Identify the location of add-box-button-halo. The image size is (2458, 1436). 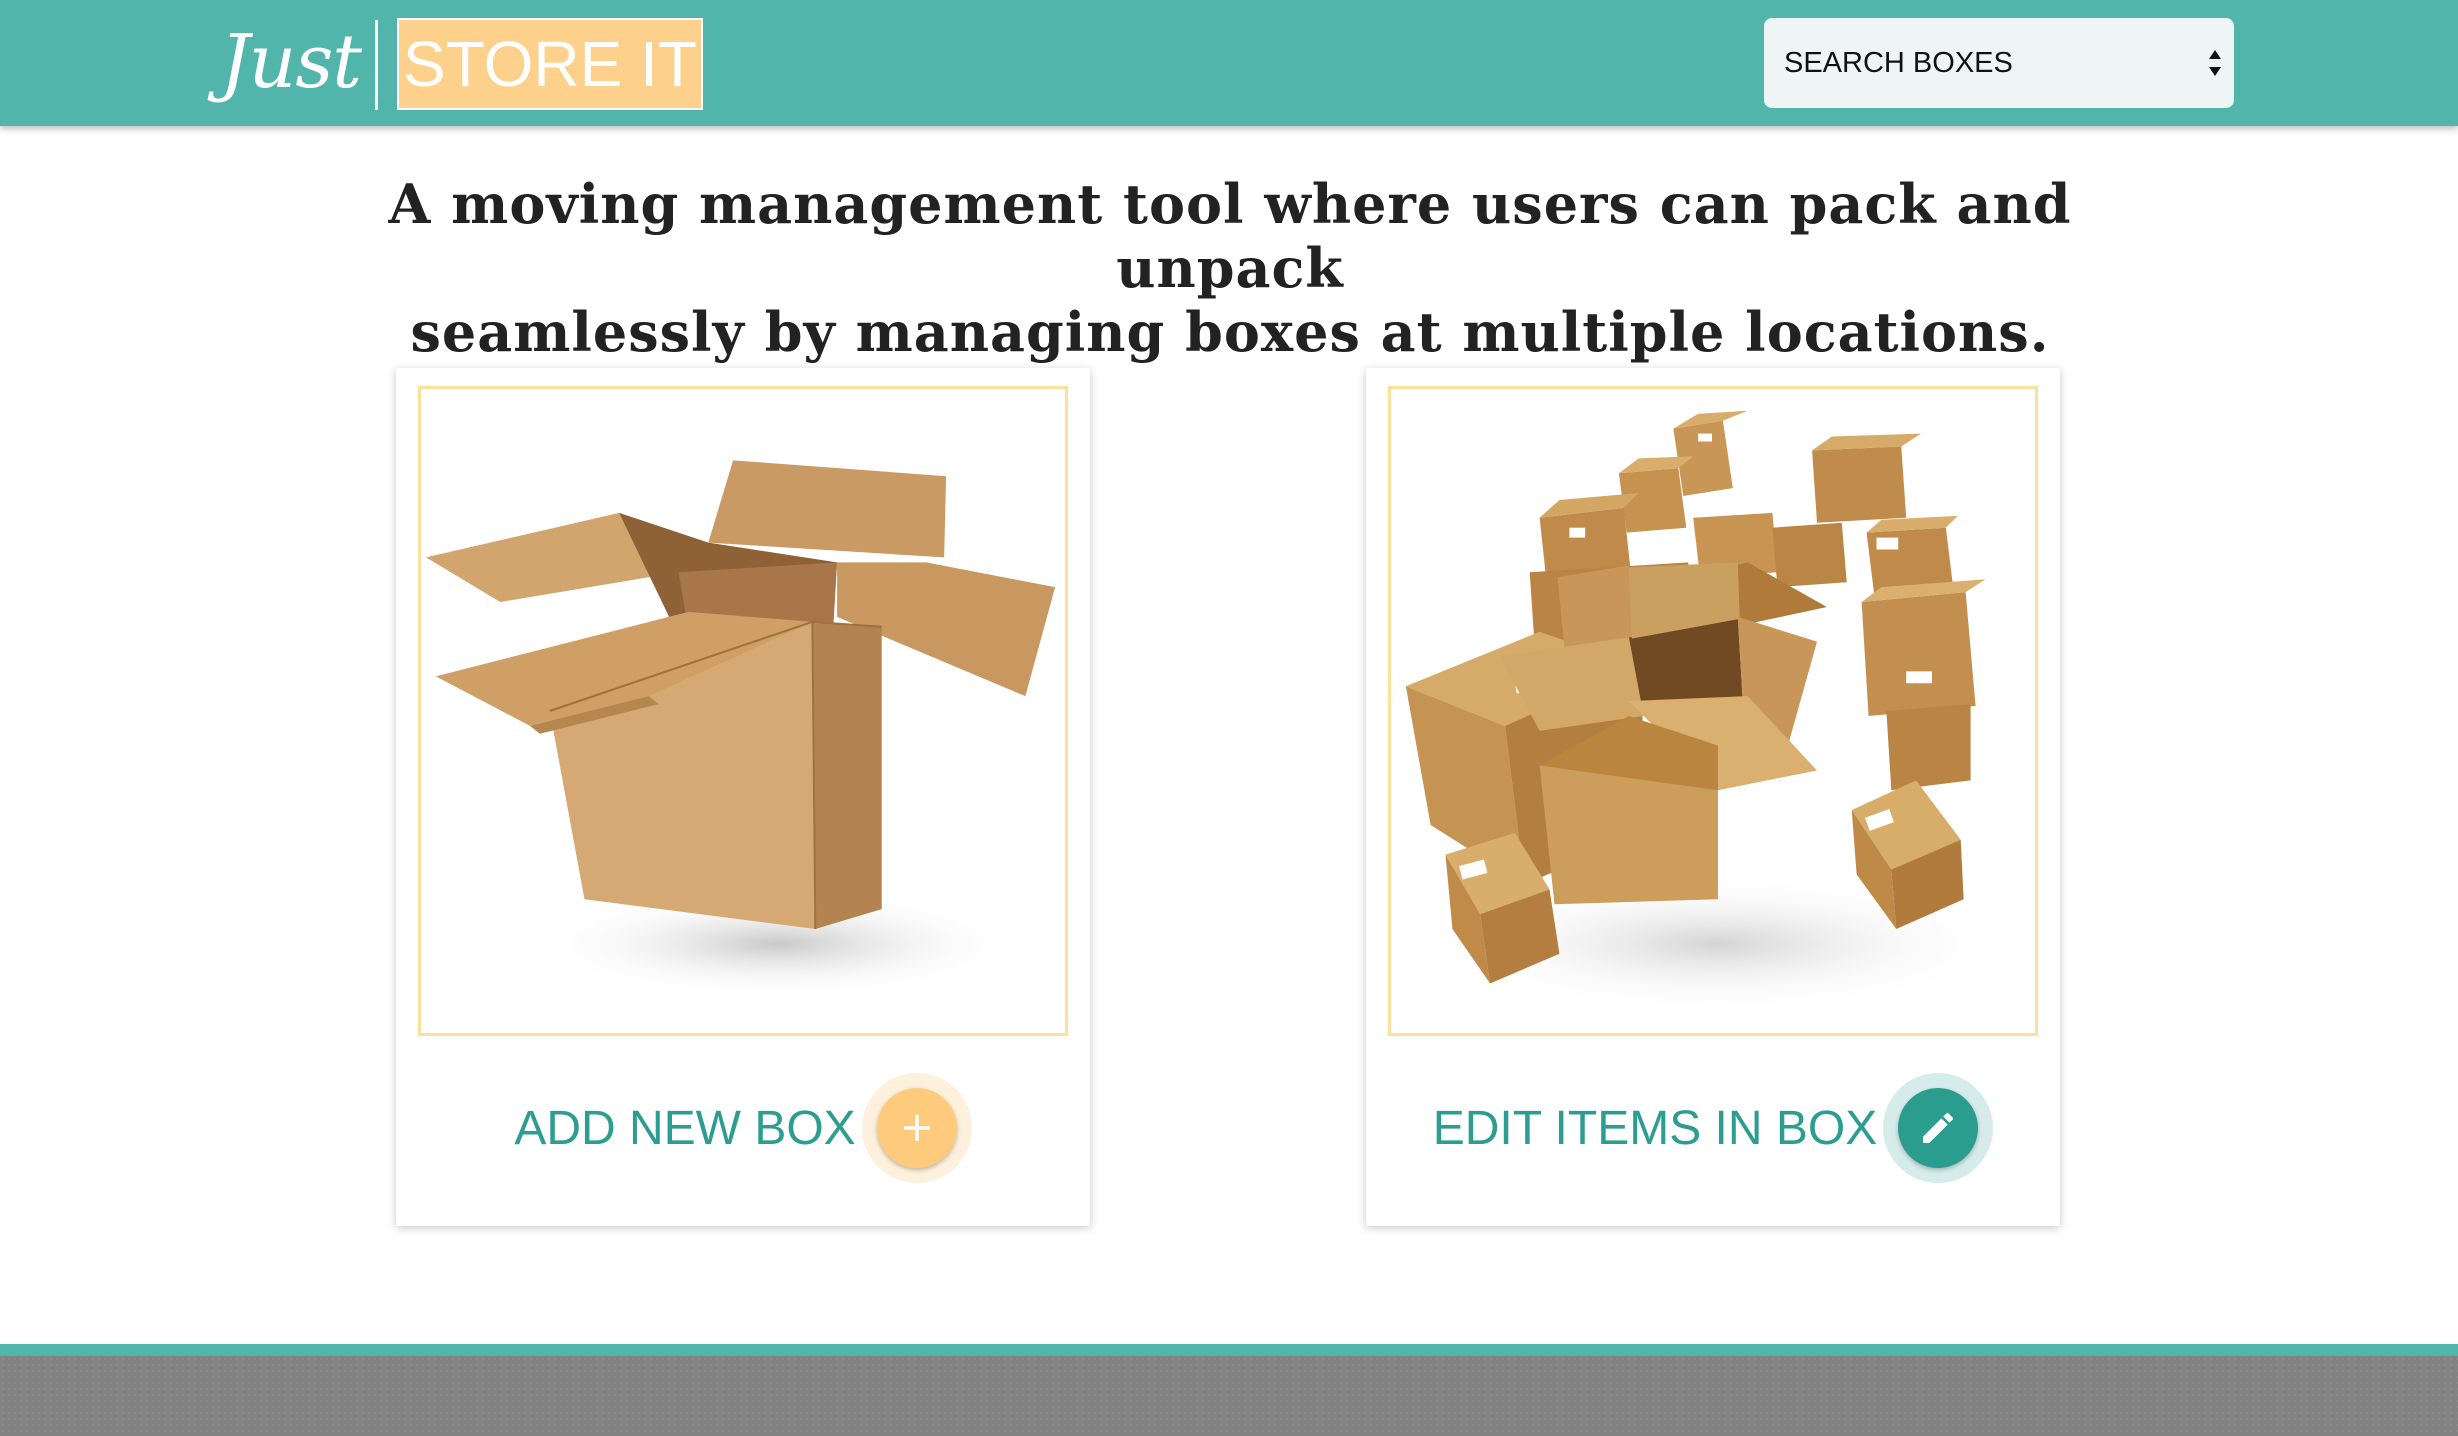
(916, 1128).